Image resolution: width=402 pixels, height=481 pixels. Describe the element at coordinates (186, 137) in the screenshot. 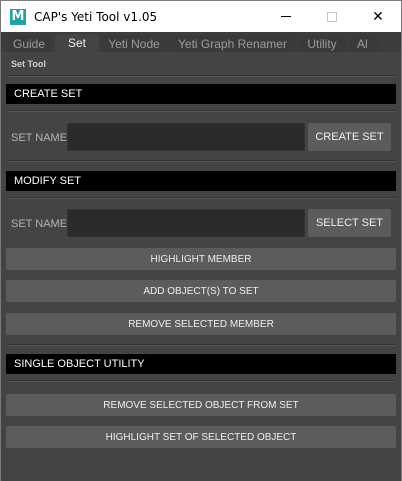

I see `create-set-name-input` at that location.